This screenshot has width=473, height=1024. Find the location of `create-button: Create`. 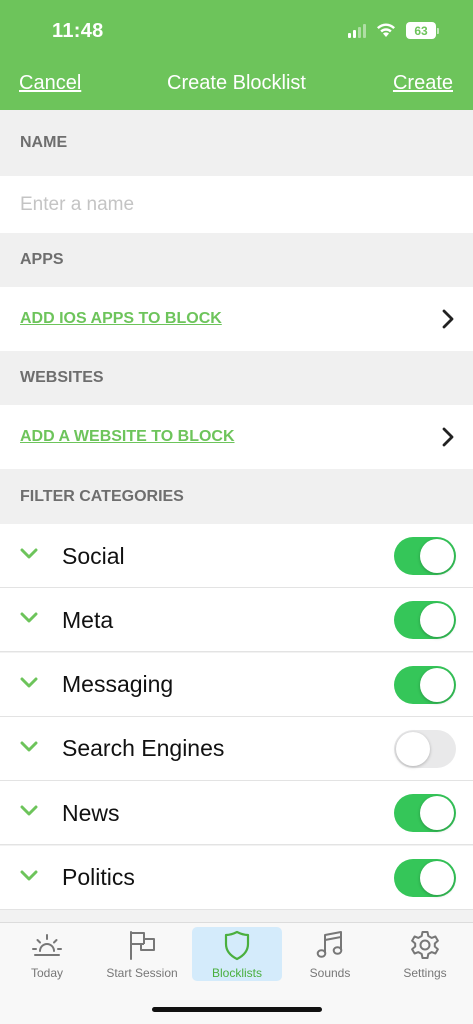

create-button: Create is located at coordinates (423, 83).